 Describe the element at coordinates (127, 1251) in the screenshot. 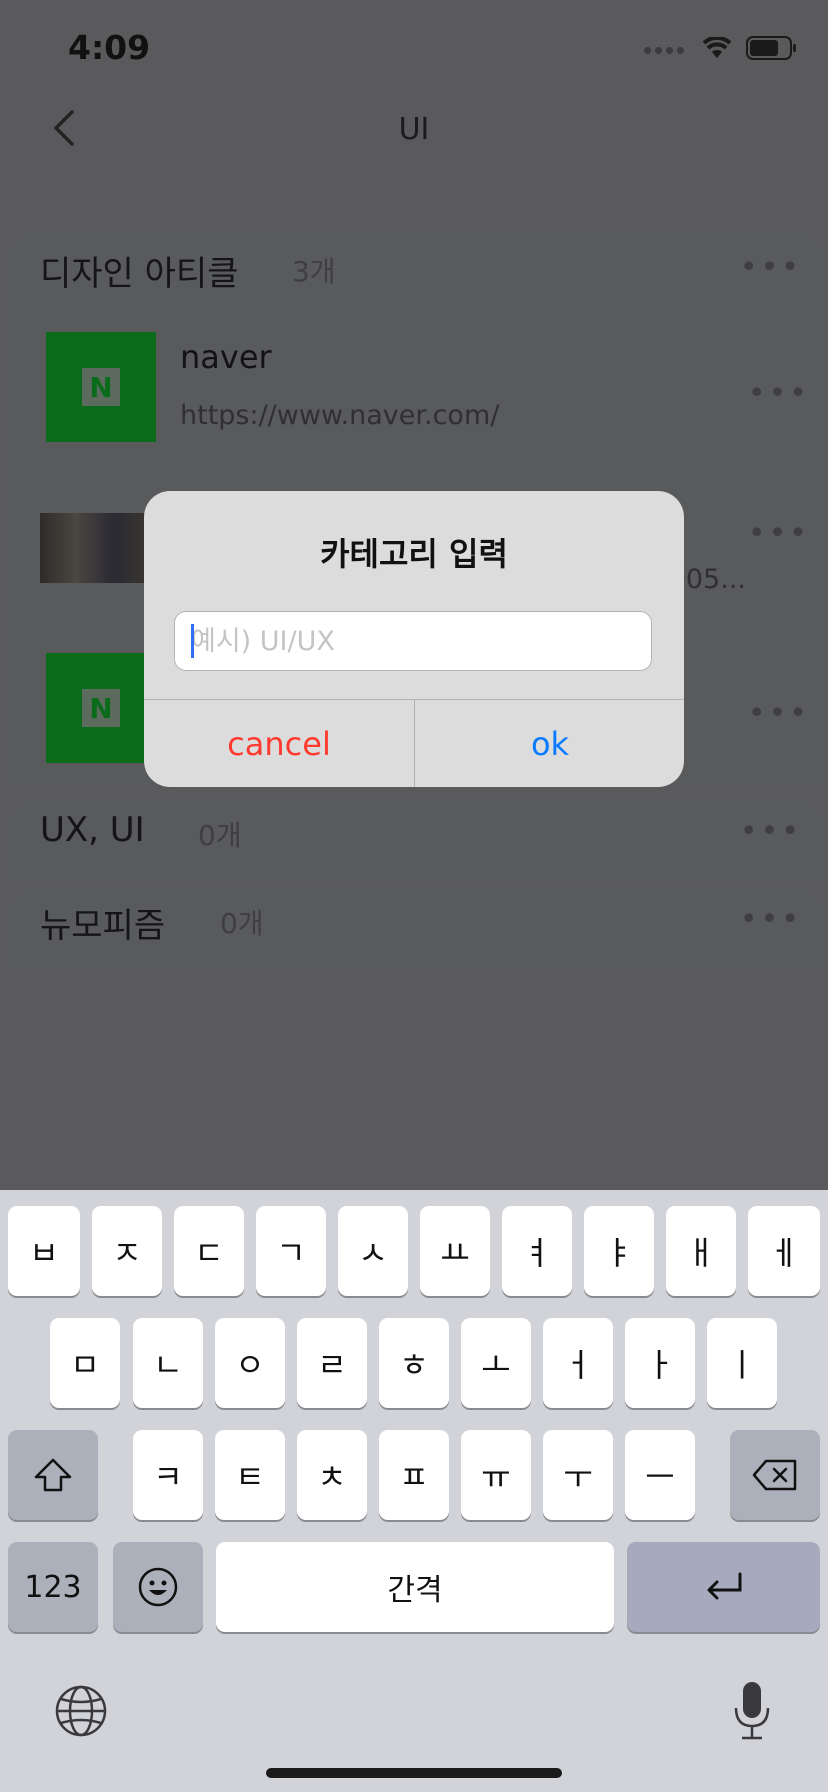

I see `key: ㅈ` at that location.